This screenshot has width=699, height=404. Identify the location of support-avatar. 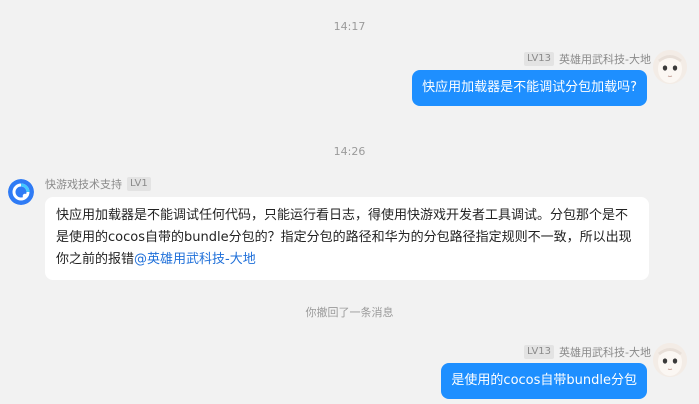
(21, 192).